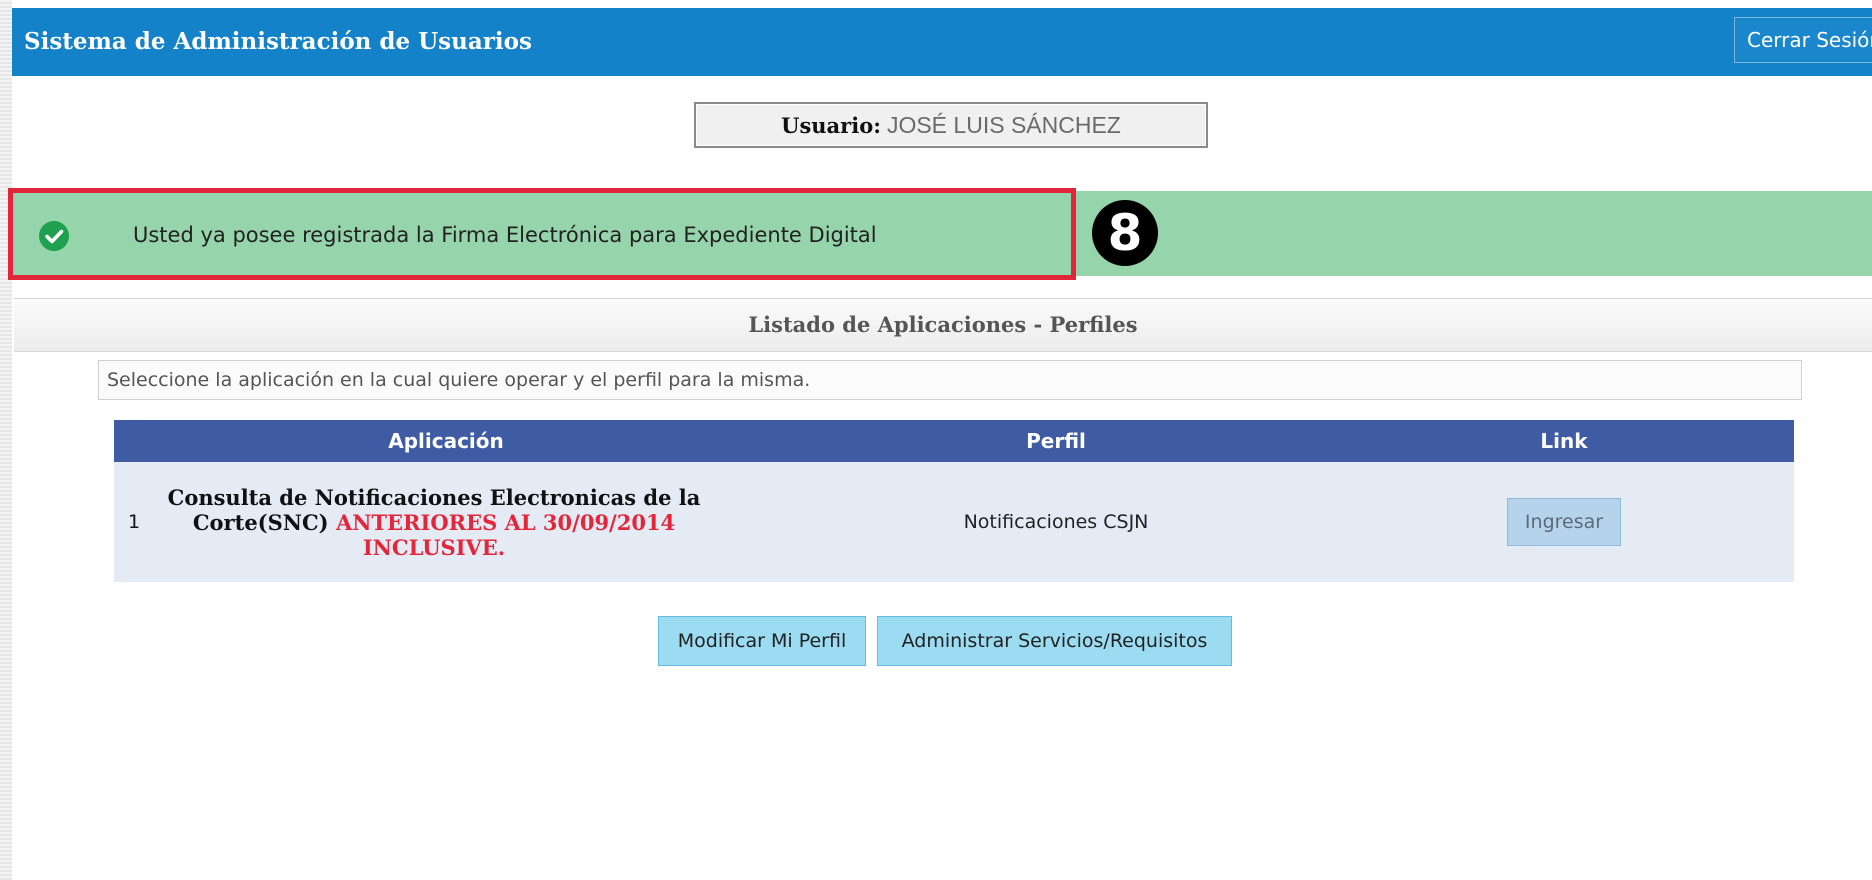  What do you see at coordinates (1003, 125) in the screenshot?
I see `user-name: JOSÉ LUIS SÁNCHEZ` at bounding box center [1003, 125].